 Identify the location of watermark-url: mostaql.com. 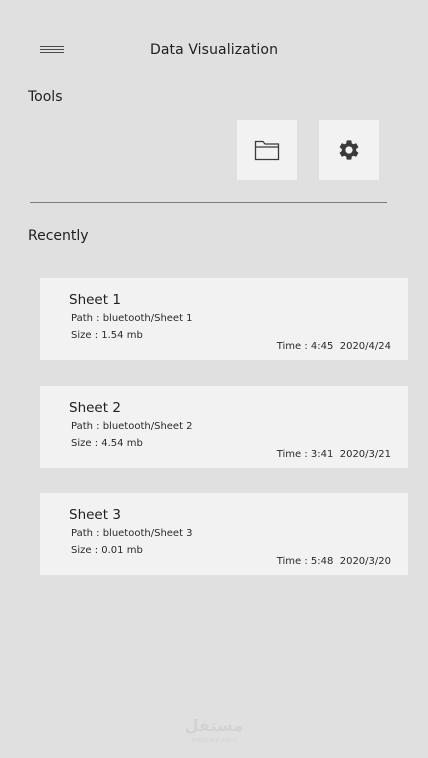
(214, 740).